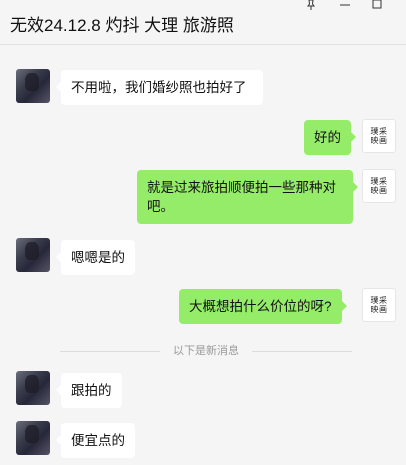 This screenshot has width=406, height=465. Describe the element at coordinates (95, 257) in the screenshot. I see `message-bubble-incoming: 嗯嗯是的` at that location.